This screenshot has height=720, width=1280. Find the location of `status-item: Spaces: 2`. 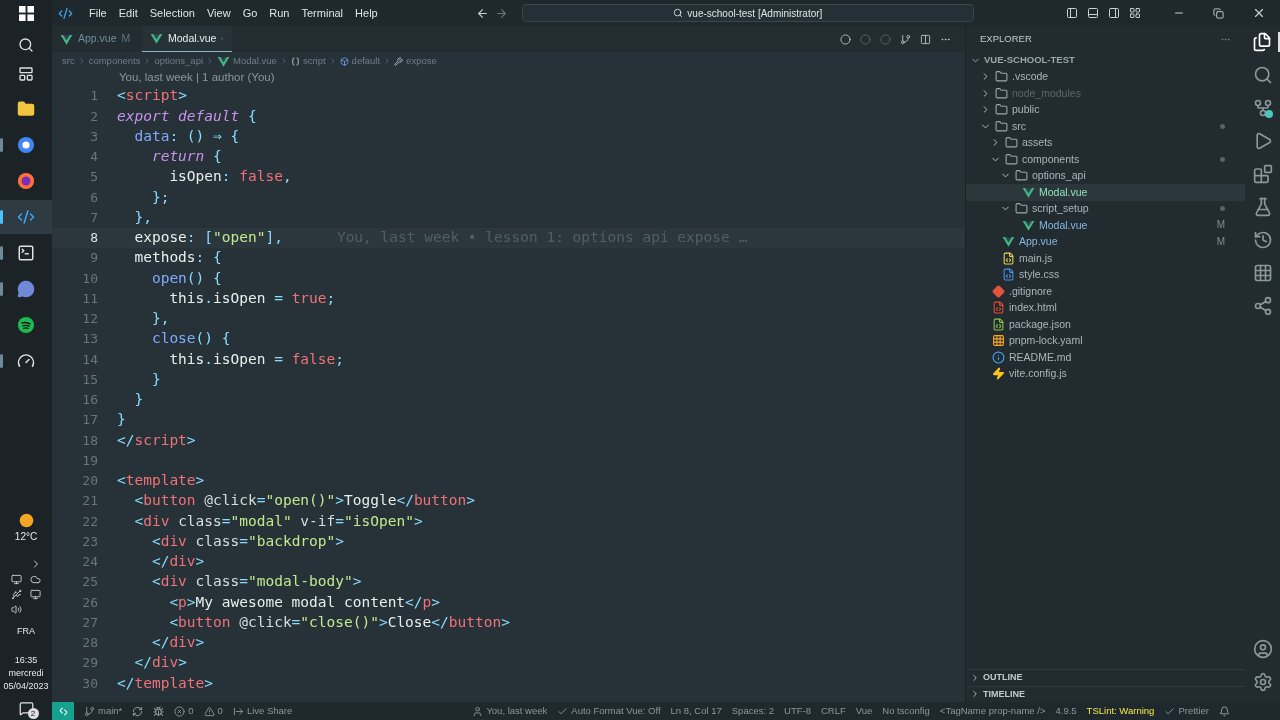

status-item: Spaces: 2 is located at coordinates (752, 711).